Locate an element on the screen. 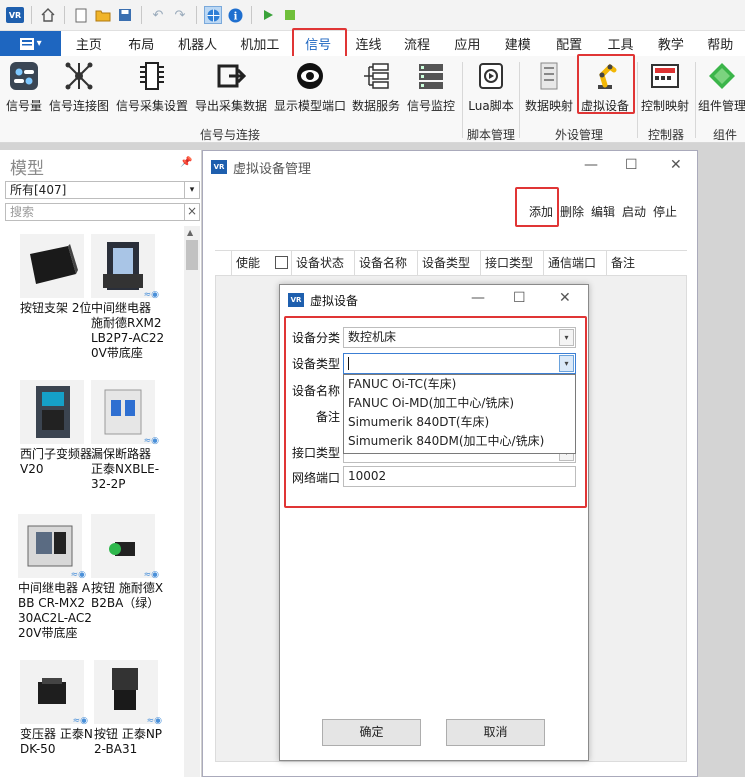 This screenshot has width=745, height=777. stop-button: 停止 is located at coordinates (665, 211).